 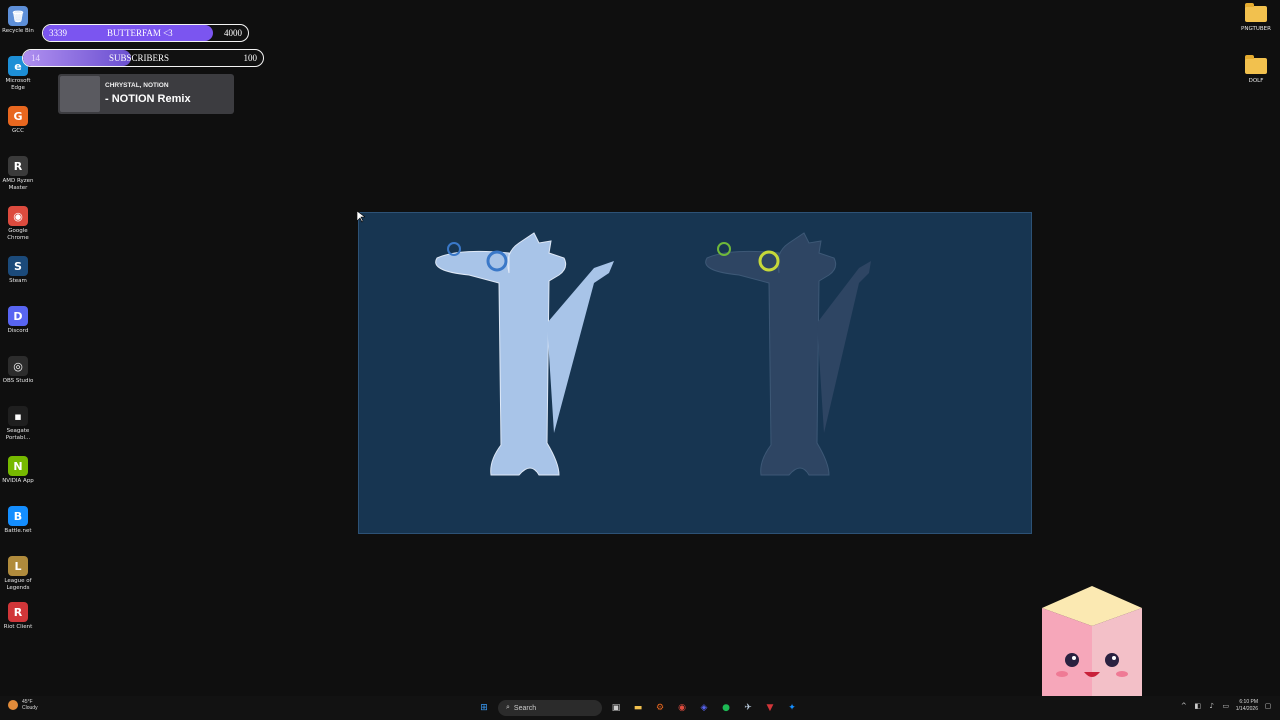 I want to click on follower-goal-target: 4000, so click(x=233, y=33).